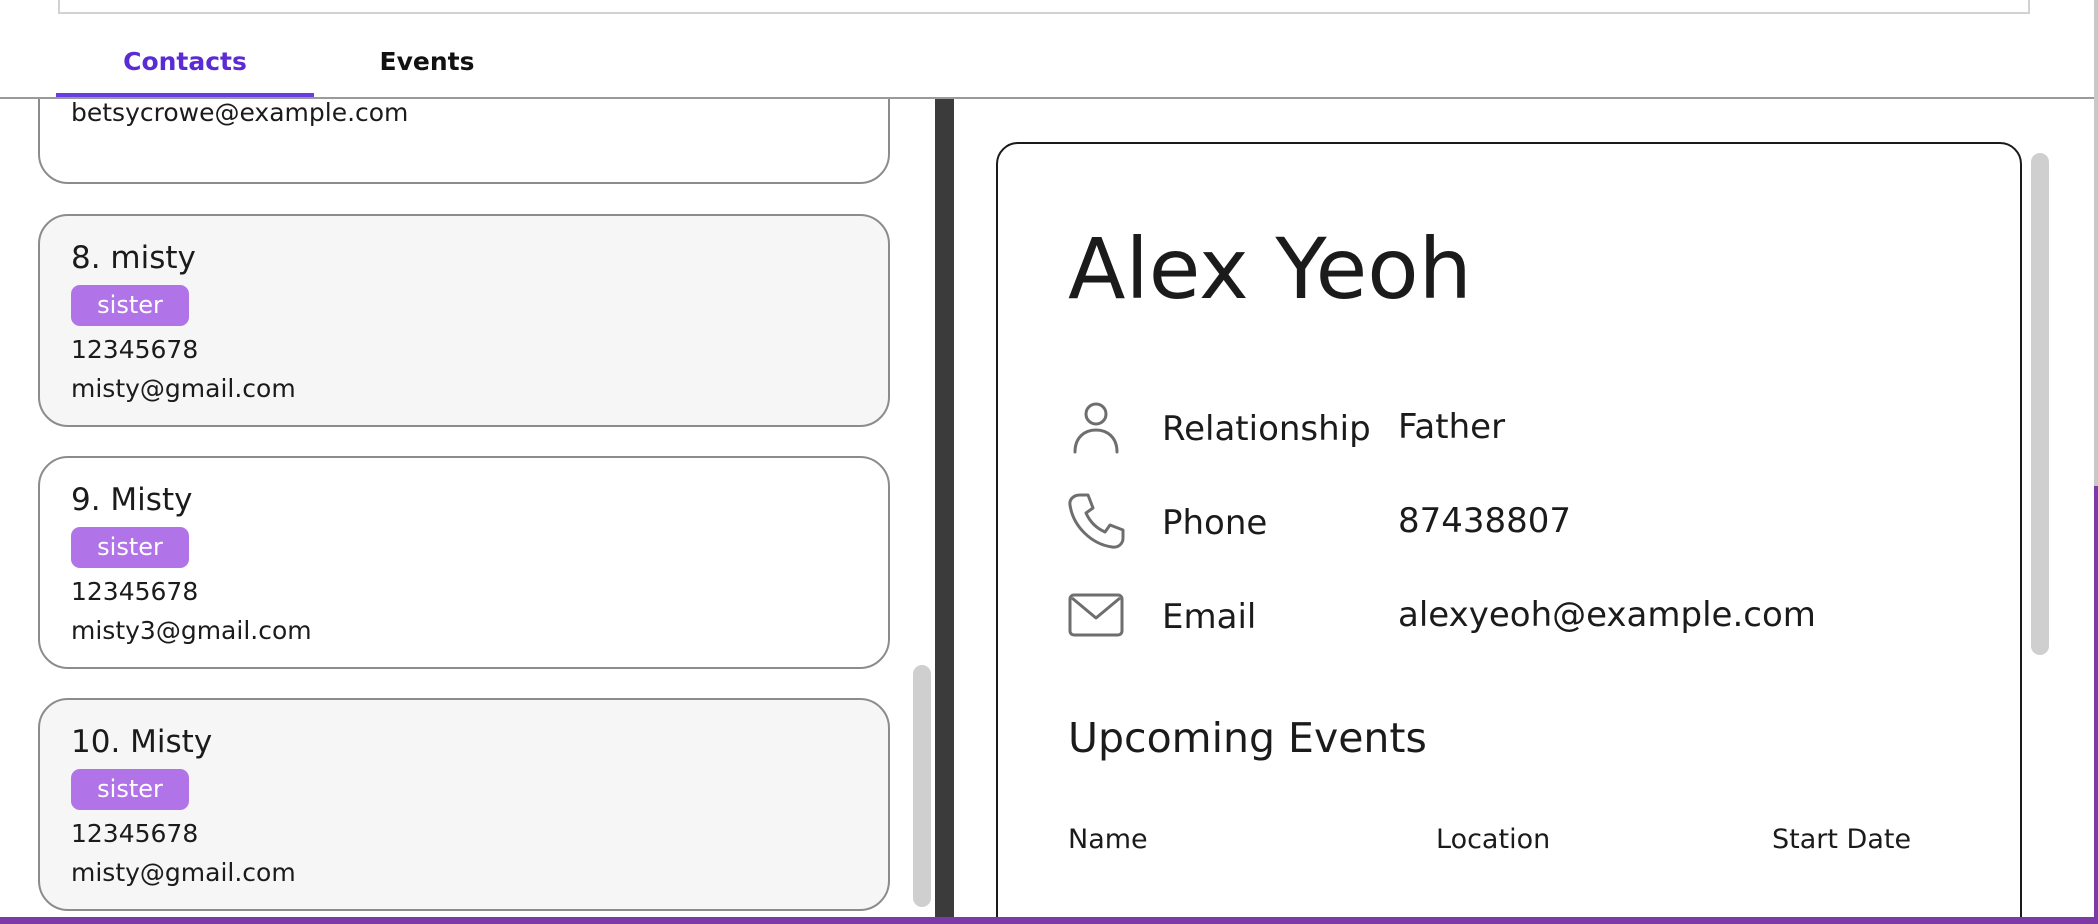  What do you see at coordinates (1266, 429) in the screenshot?
I see `relationship-label: Relationship` at bounding box center [1266, 429].